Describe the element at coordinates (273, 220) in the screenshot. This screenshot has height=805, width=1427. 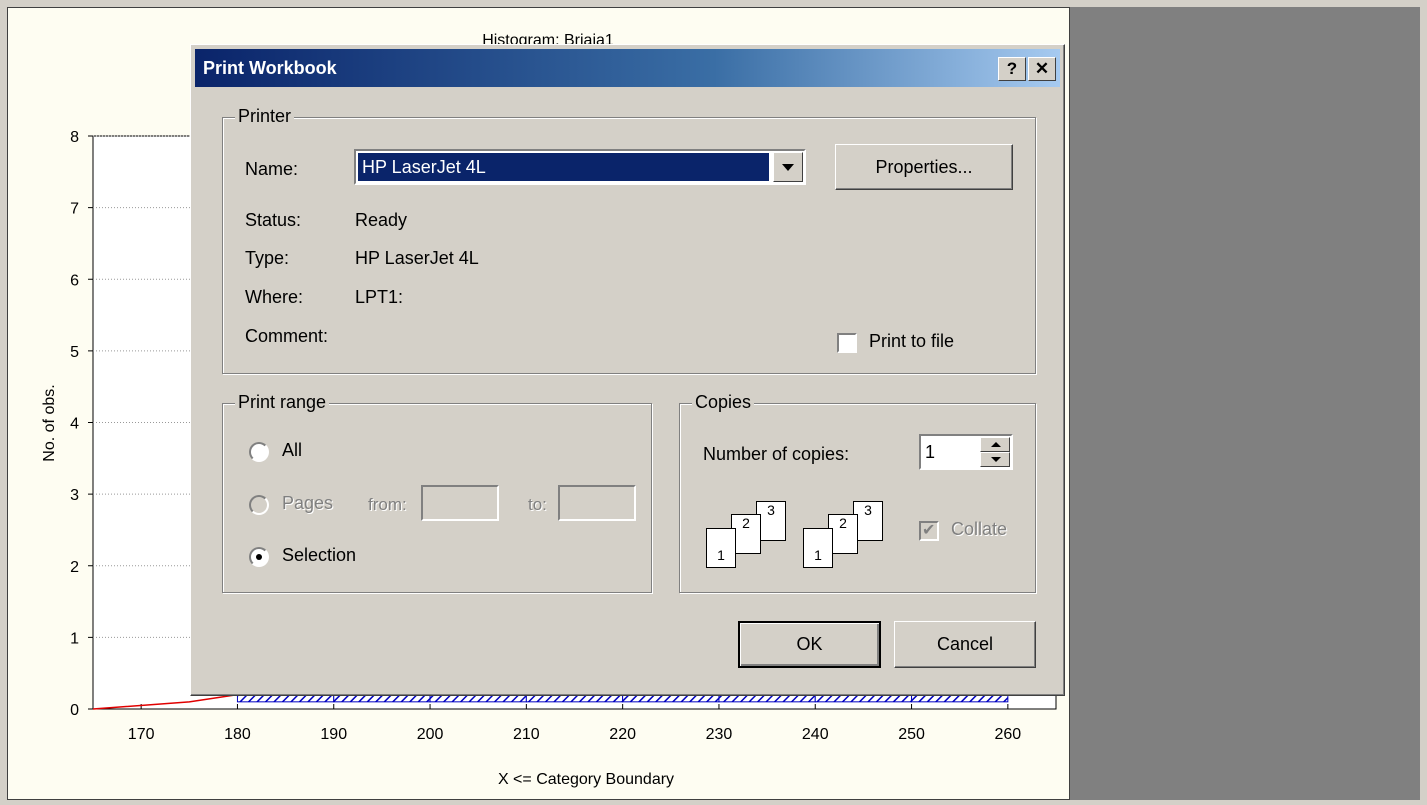
I see `status-label: Status:` at that location.